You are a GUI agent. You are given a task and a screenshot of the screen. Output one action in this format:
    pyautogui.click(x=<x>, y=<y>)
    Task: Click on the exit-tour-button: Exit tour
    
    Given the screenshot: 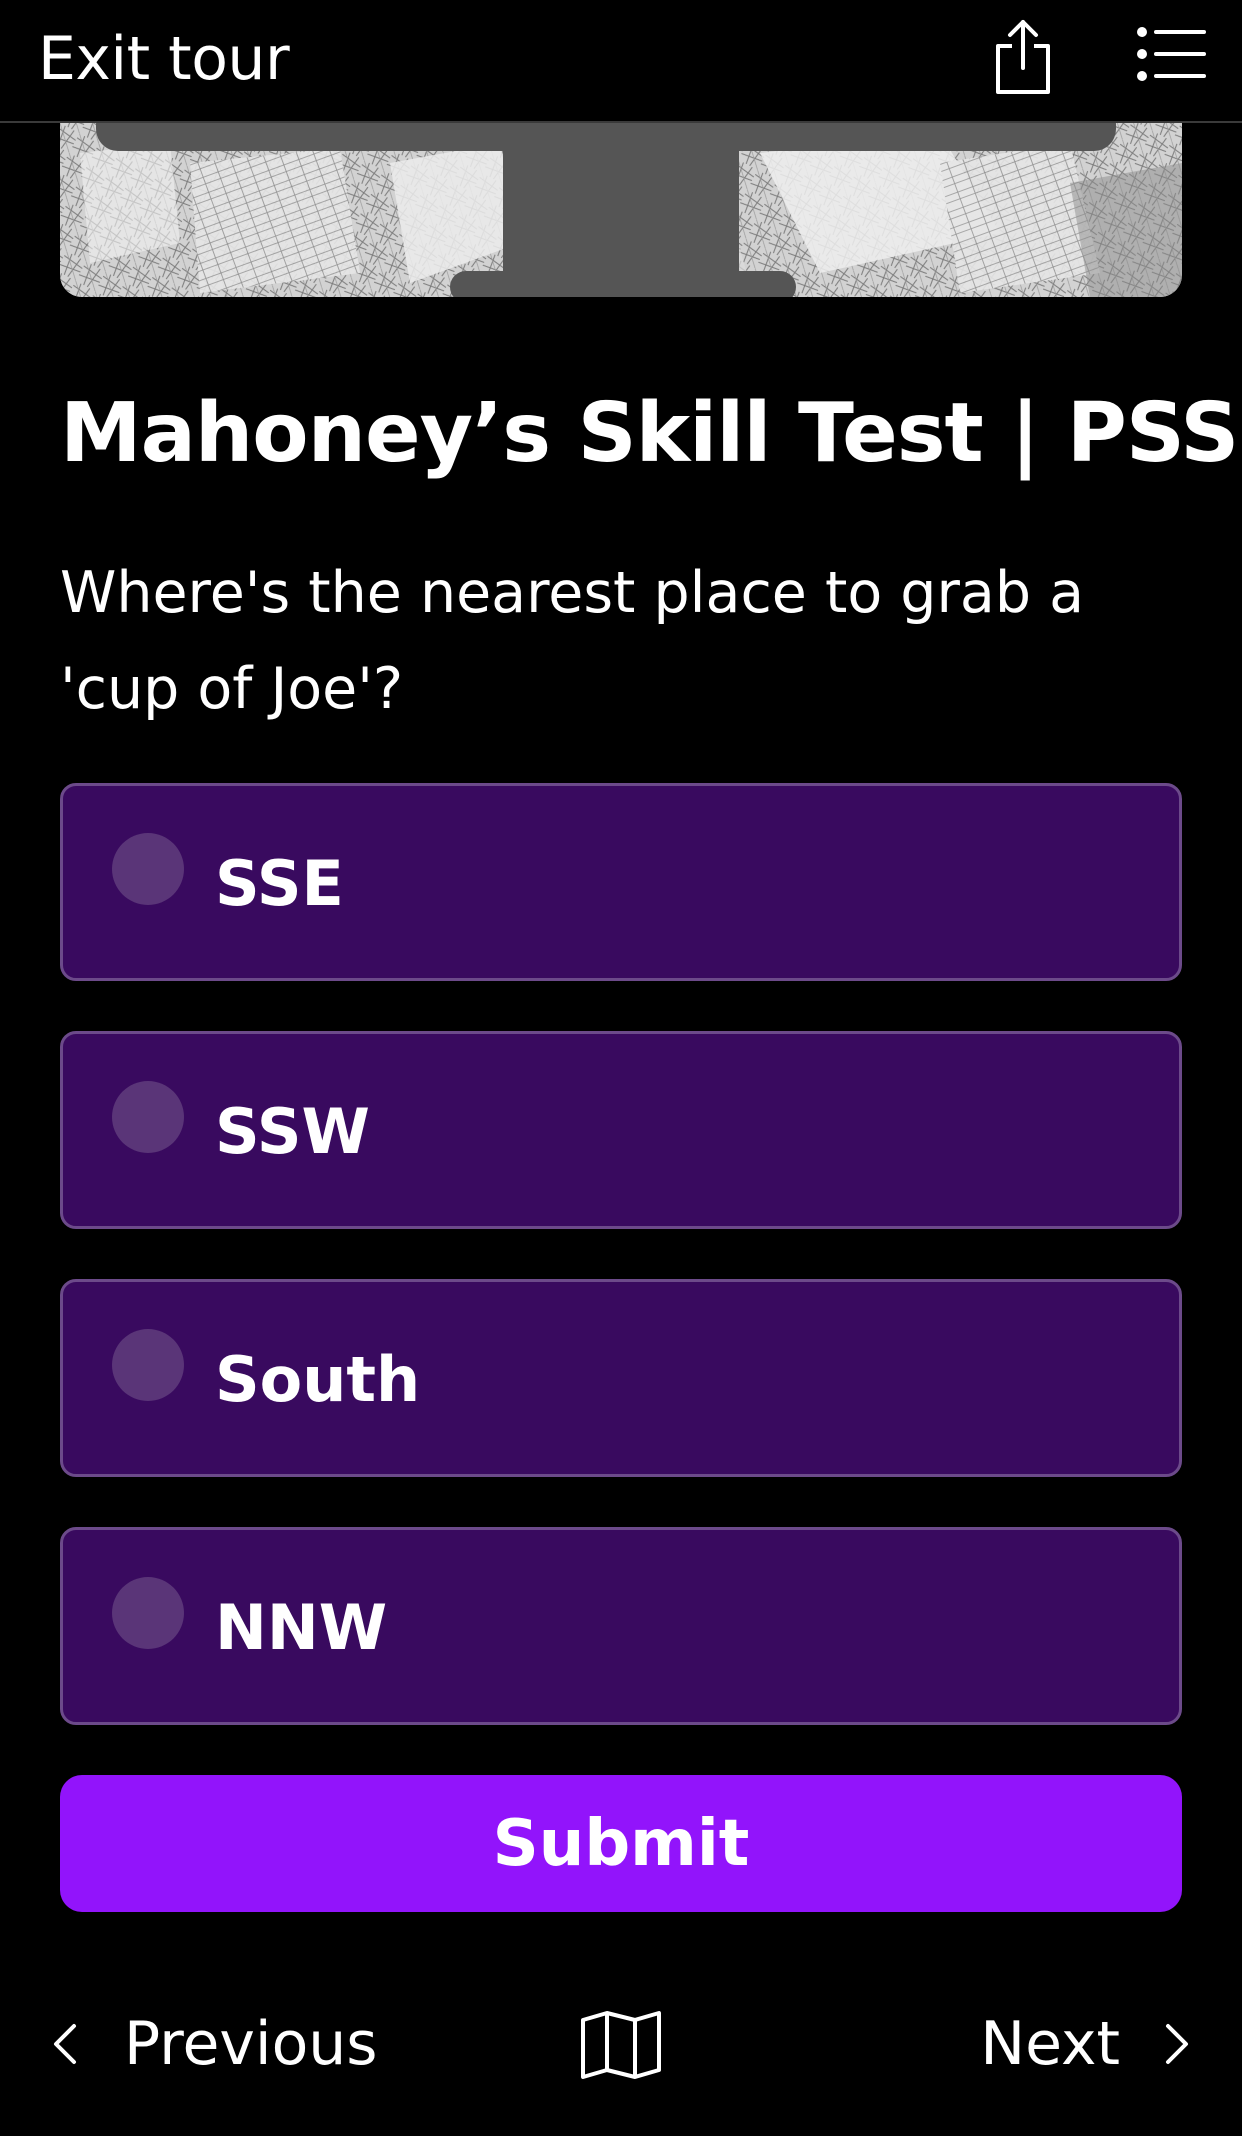 What is the action you would take?
    pyautogui.click(x=164, y=59)
    